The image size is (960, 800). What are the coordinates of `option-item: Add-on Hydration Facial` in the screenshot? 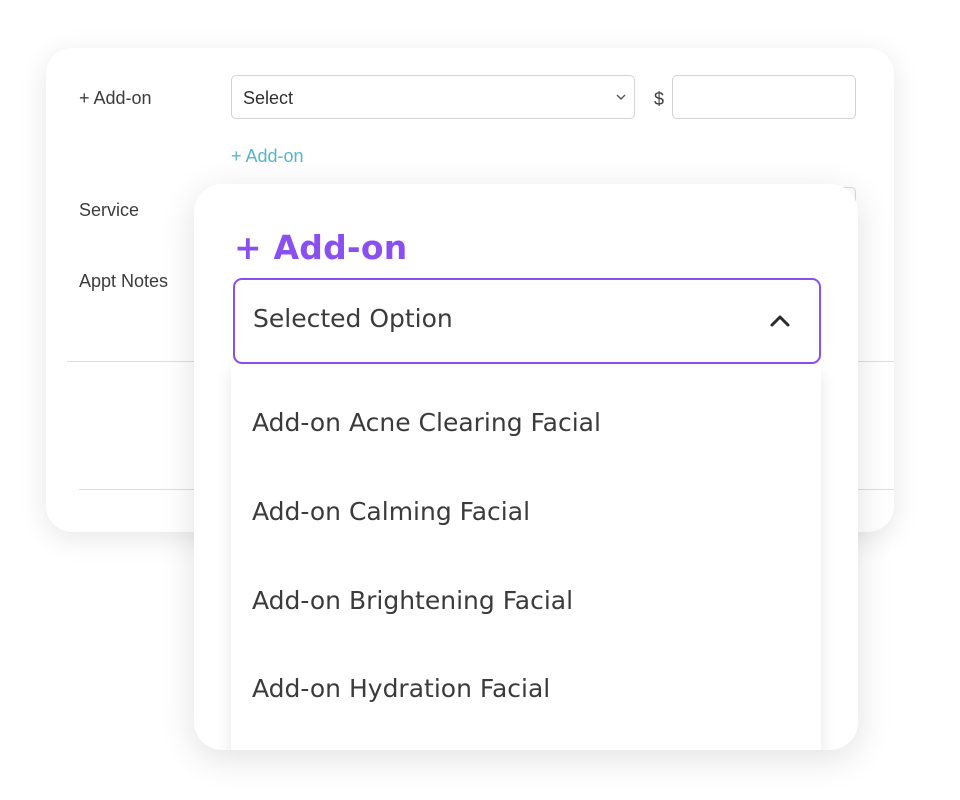 It's located at (401, 688).